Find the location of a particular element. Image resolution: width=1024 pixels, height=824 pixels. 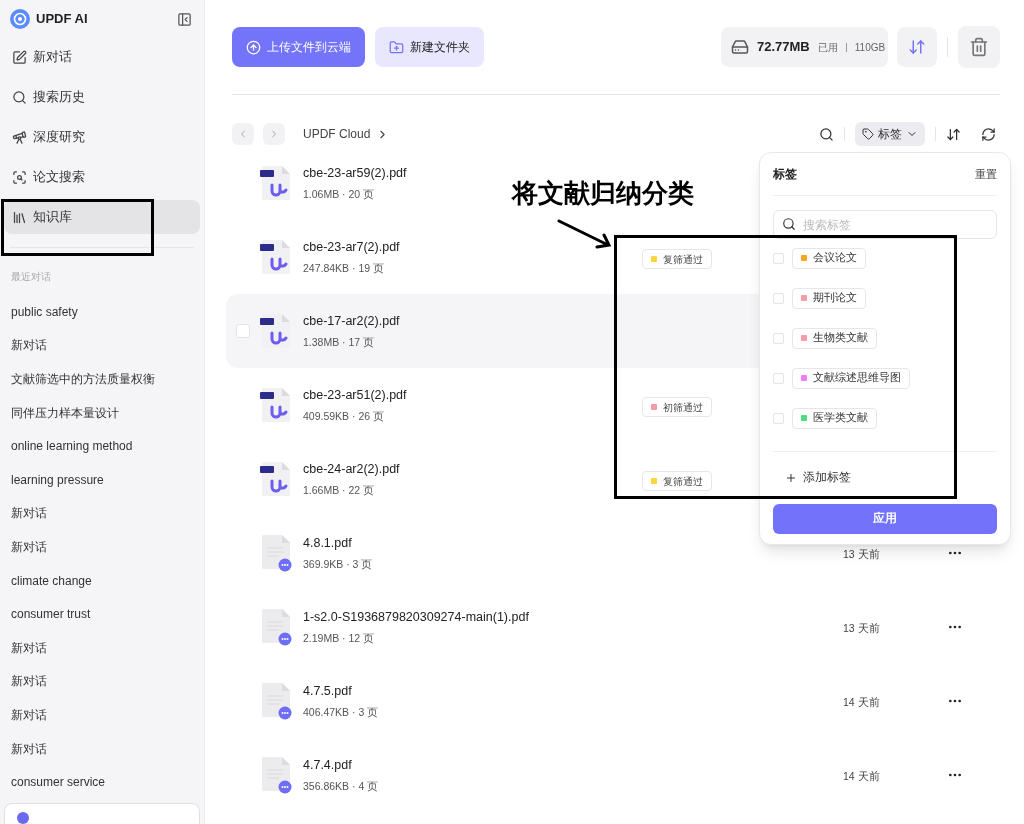

file-meta: 1.66MB · 22 页 is located at coordinates (339, 490).